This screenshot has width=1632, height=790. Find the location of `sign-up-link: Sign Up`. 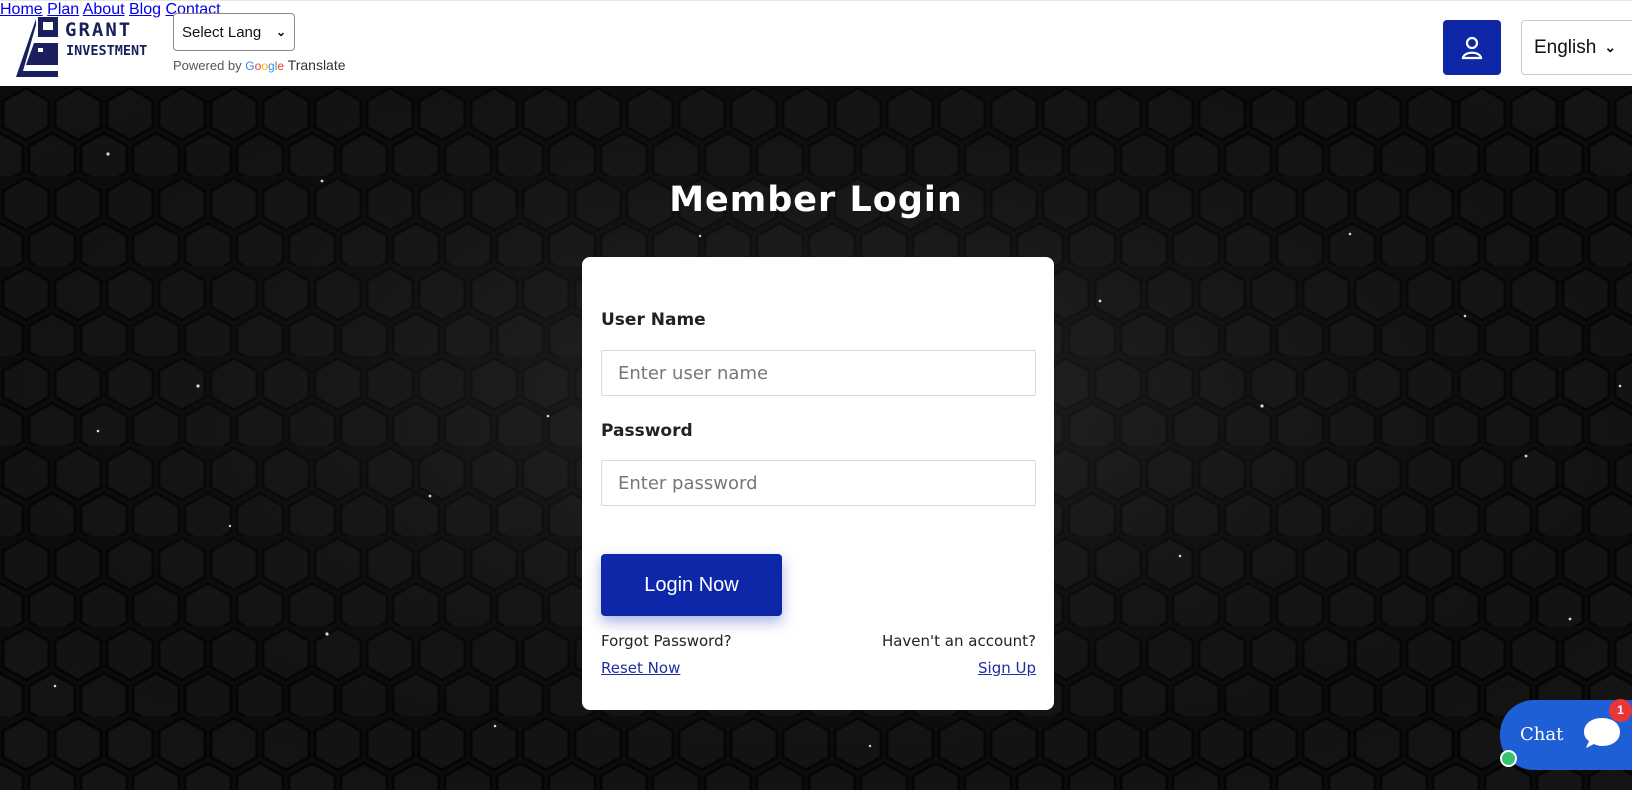

sign-up-link: Sign Up is located at coordinates (1007, 668).